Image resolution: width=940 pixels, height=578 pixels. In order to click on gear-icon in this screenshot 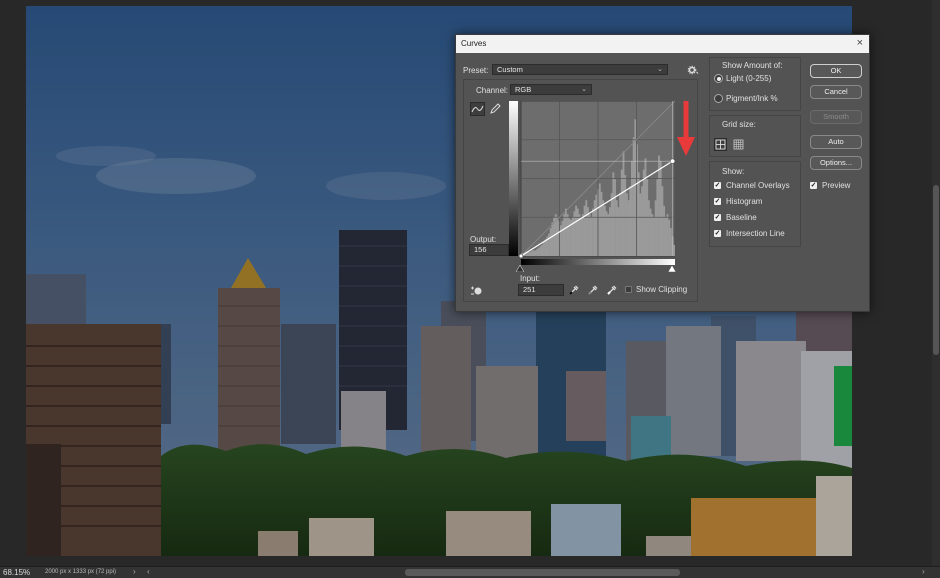, I will do `click(693, 70)`.